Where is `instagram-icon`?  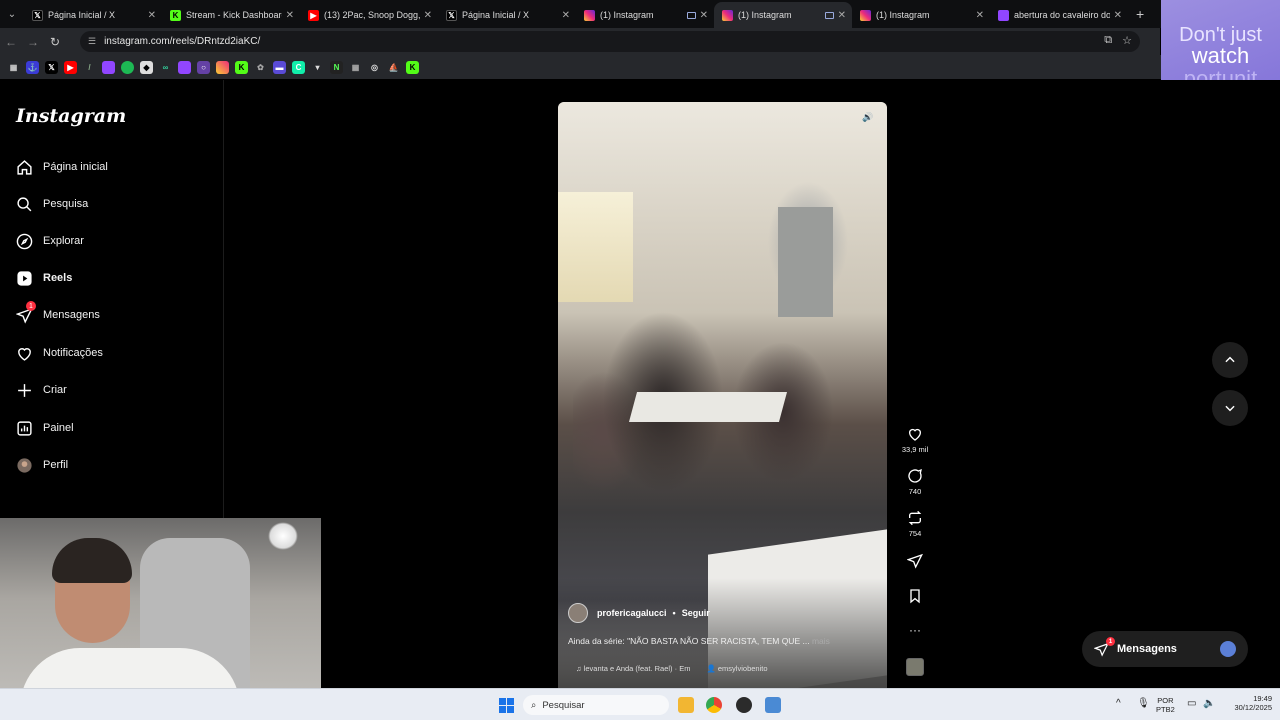 instagram-icon is located at coordinates (222, 67).